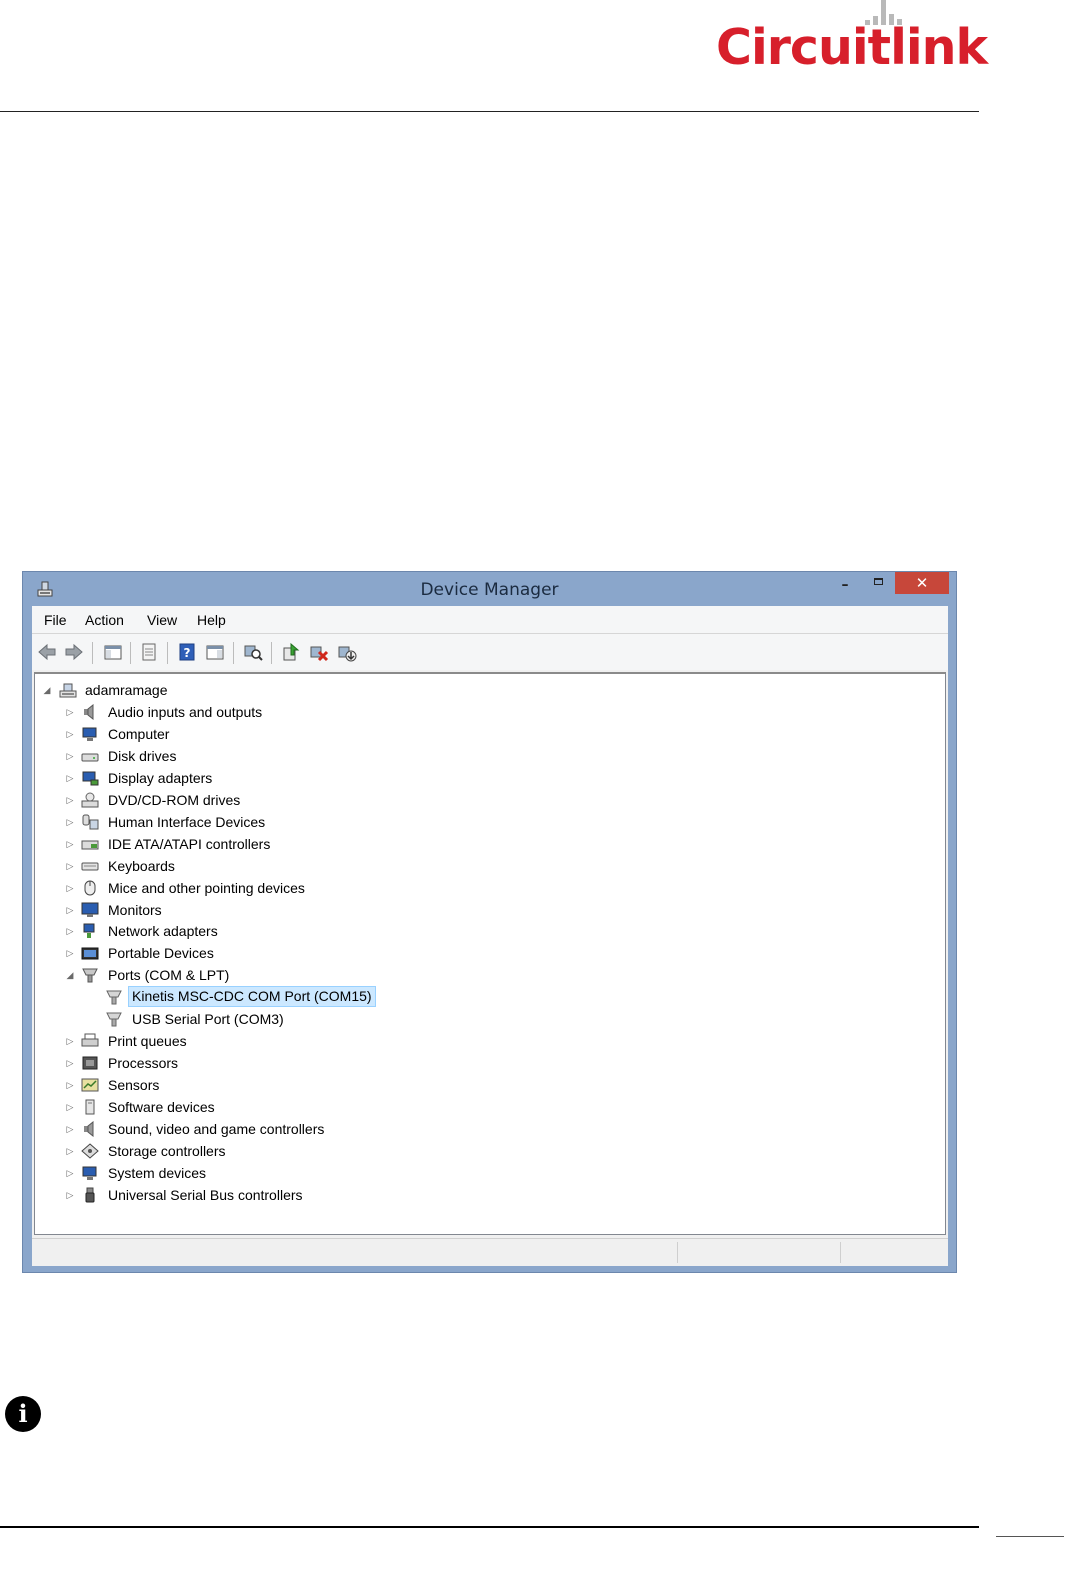 Image resolution: width=1077 pixels, height=1571 pixels. I want to click on tree-category-print-queues: ▷ Print queues, so click(264, 1041).